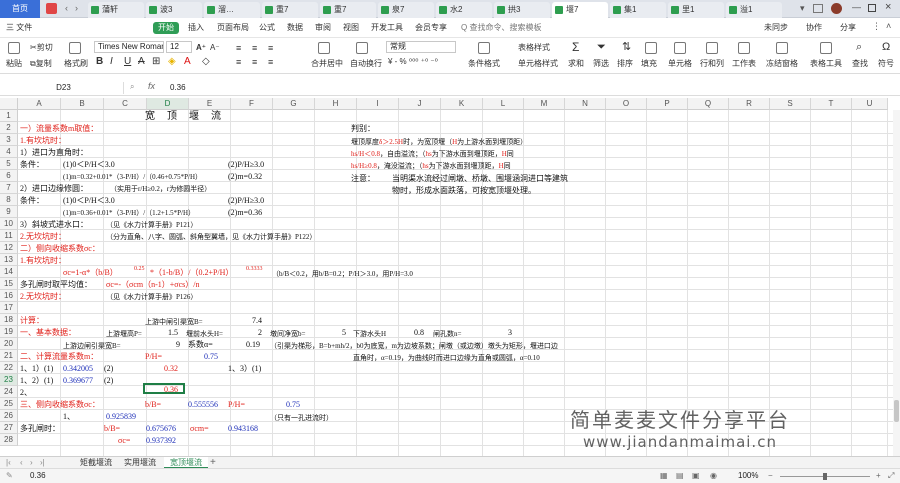 The height and width of the screenshot is (483, 900). What do you see at coordinates (9, 440) in the screenshot?
I see `row-header-28: 28` at bounding box center [9, 440].